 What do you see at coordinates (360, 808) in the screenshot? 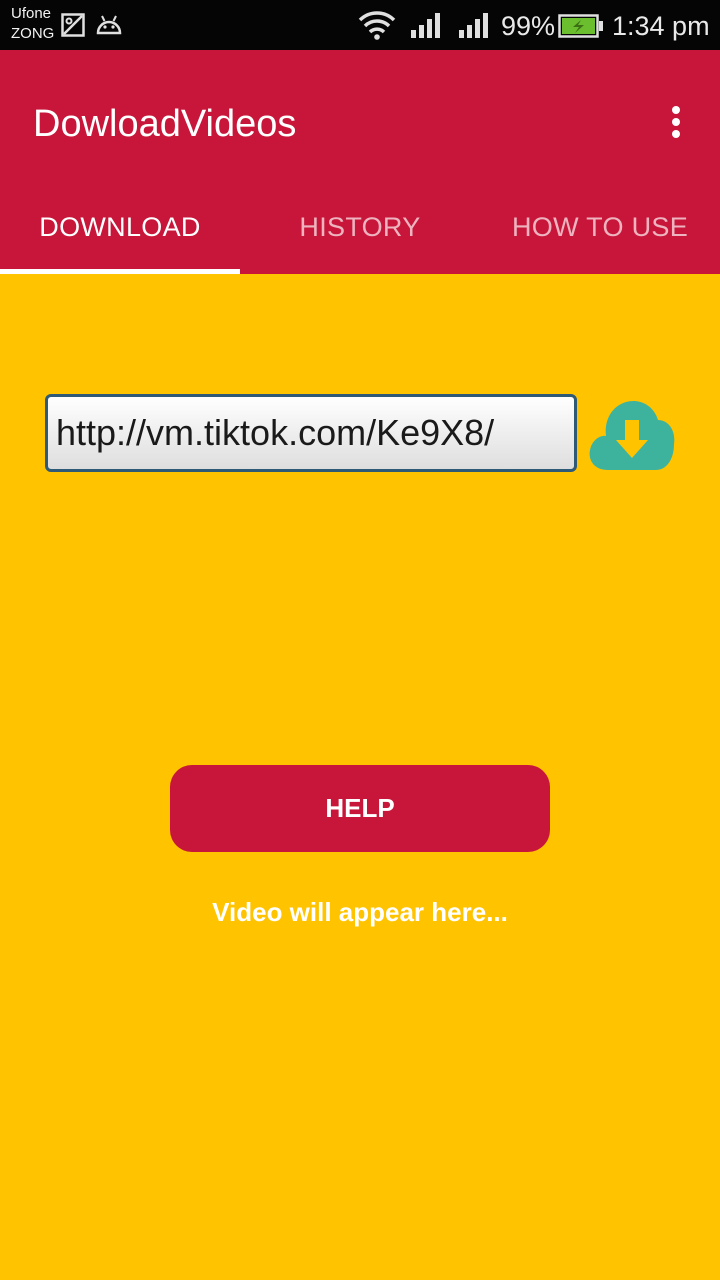
I see `help-button: HELP` at bounding box center [360, 808].